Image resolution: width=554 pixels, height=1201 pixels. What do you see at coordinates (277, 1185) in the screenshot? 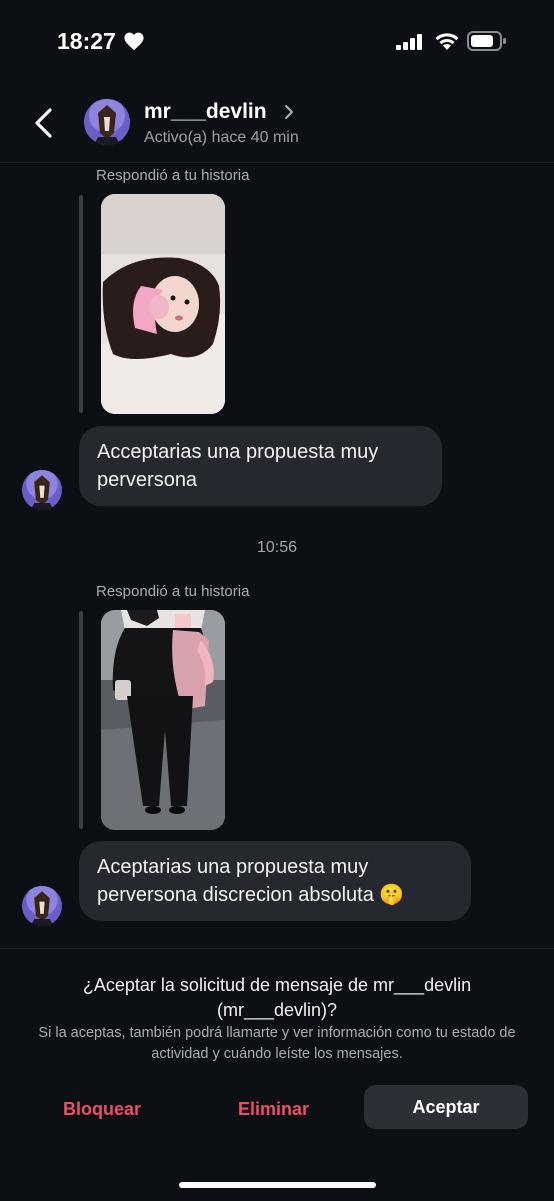
I see `home-indicator` at bounding box center [277, 1185].